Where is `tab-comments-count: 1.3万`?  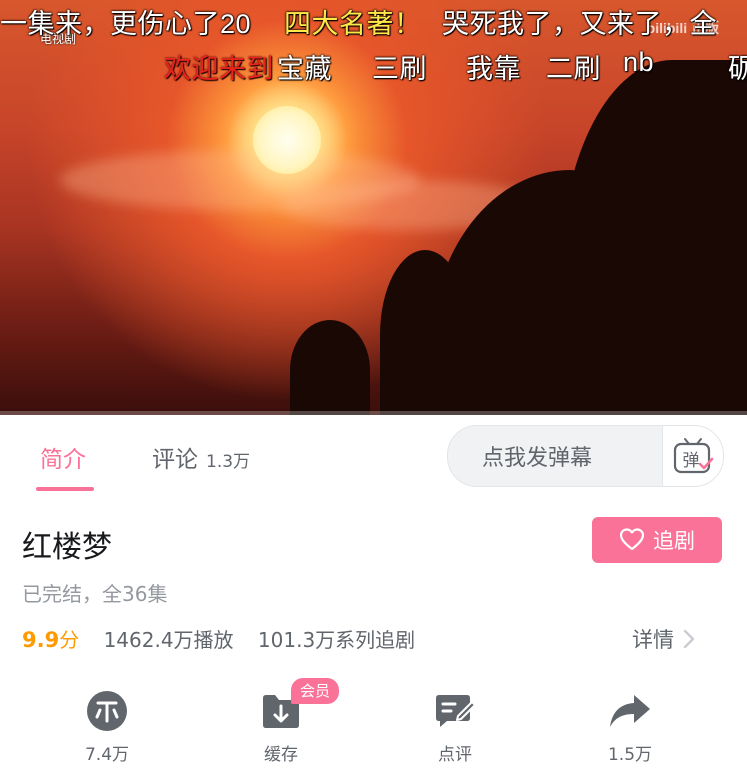 tab-comments-count: 1.3万 is located at coordinates (228, 462).